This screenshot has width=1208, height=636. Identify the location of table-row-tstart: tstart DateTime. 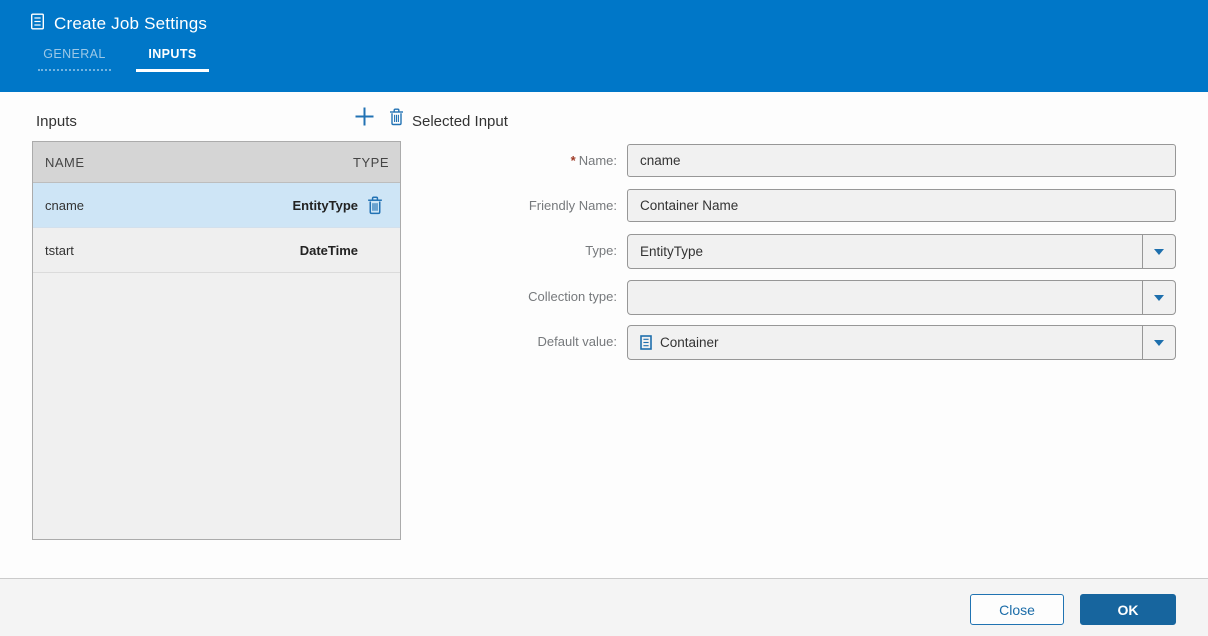
(216, 250).